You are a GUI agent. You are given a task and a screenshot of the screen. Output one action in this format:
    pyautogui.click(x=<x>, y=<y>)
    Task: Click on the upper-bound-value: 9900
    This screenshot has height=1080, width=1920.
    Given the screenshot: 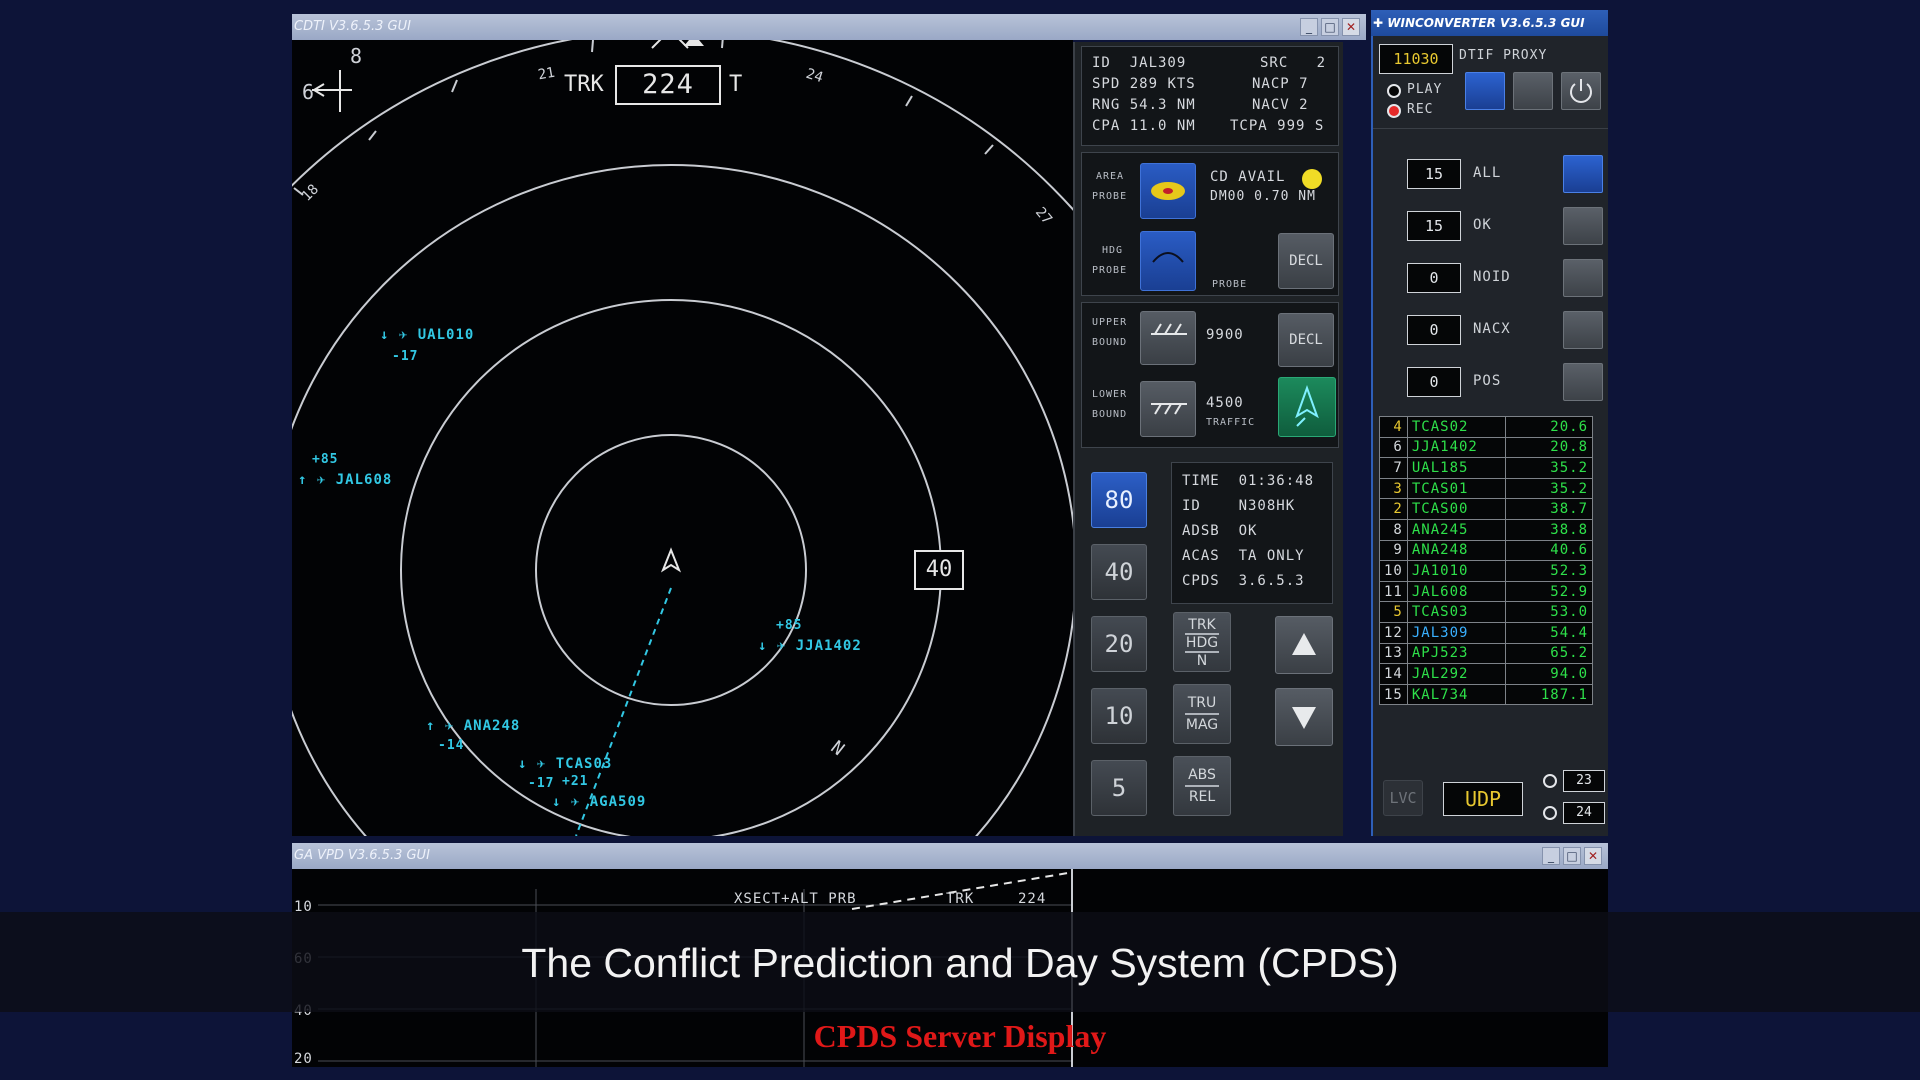 What is the action you would take?
    pyautogui.click(x=1225, y=335)
    